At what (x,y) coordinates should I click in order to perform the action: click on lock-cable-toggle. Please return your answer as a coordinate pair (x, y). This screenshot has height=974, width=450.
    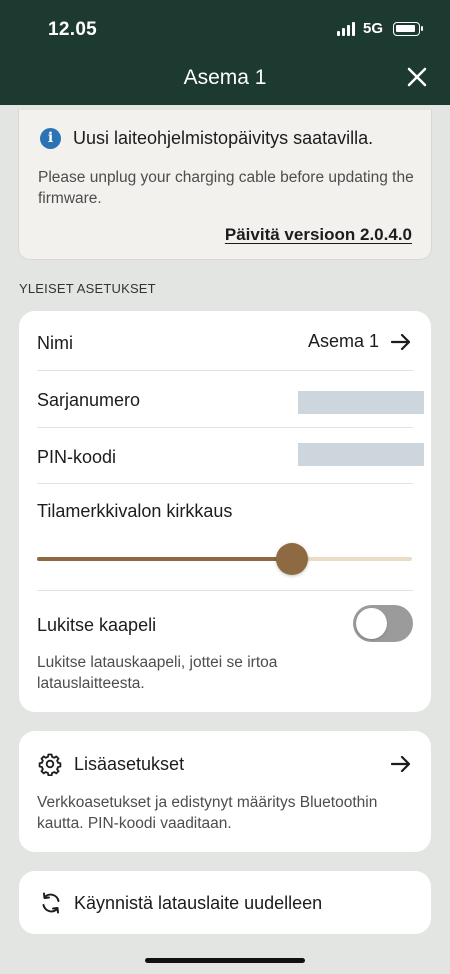
    Looking at the image, I should click on (383, 623).